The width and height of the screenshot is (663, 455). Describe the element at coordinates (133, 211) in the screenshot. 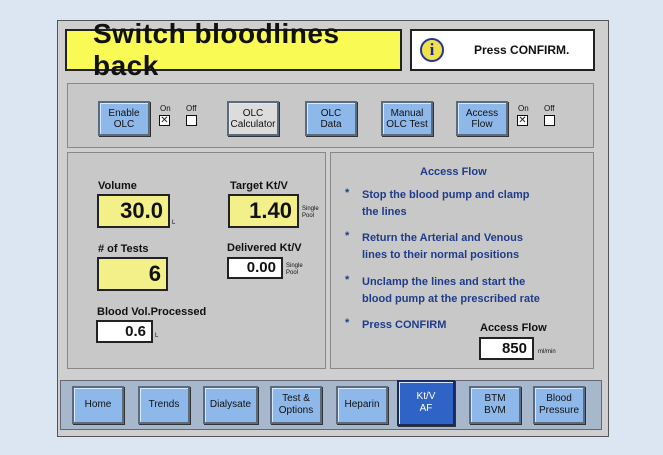

I see `volume-value: 30.0` at that location.